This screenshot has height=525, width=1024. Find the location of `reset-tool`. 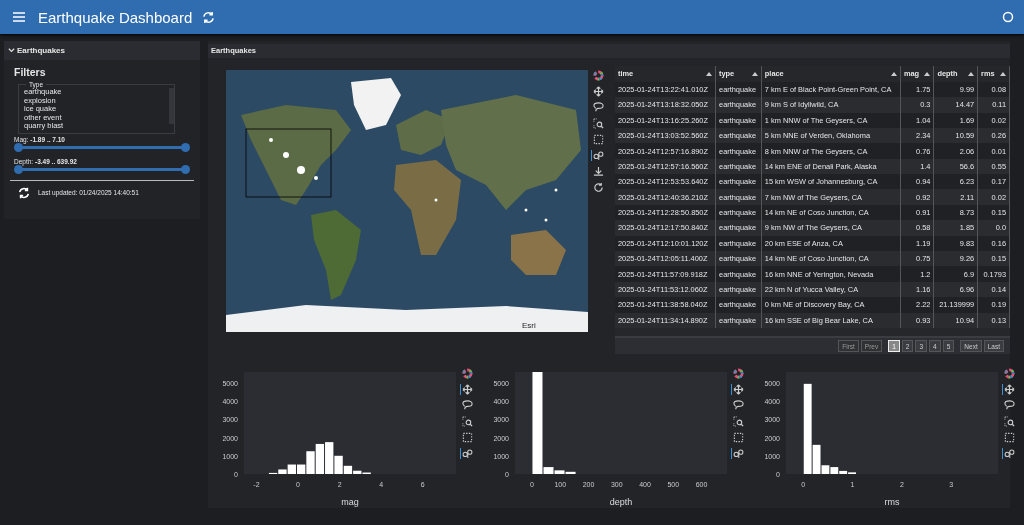

reset-tool is located at coordinates (597, 187).